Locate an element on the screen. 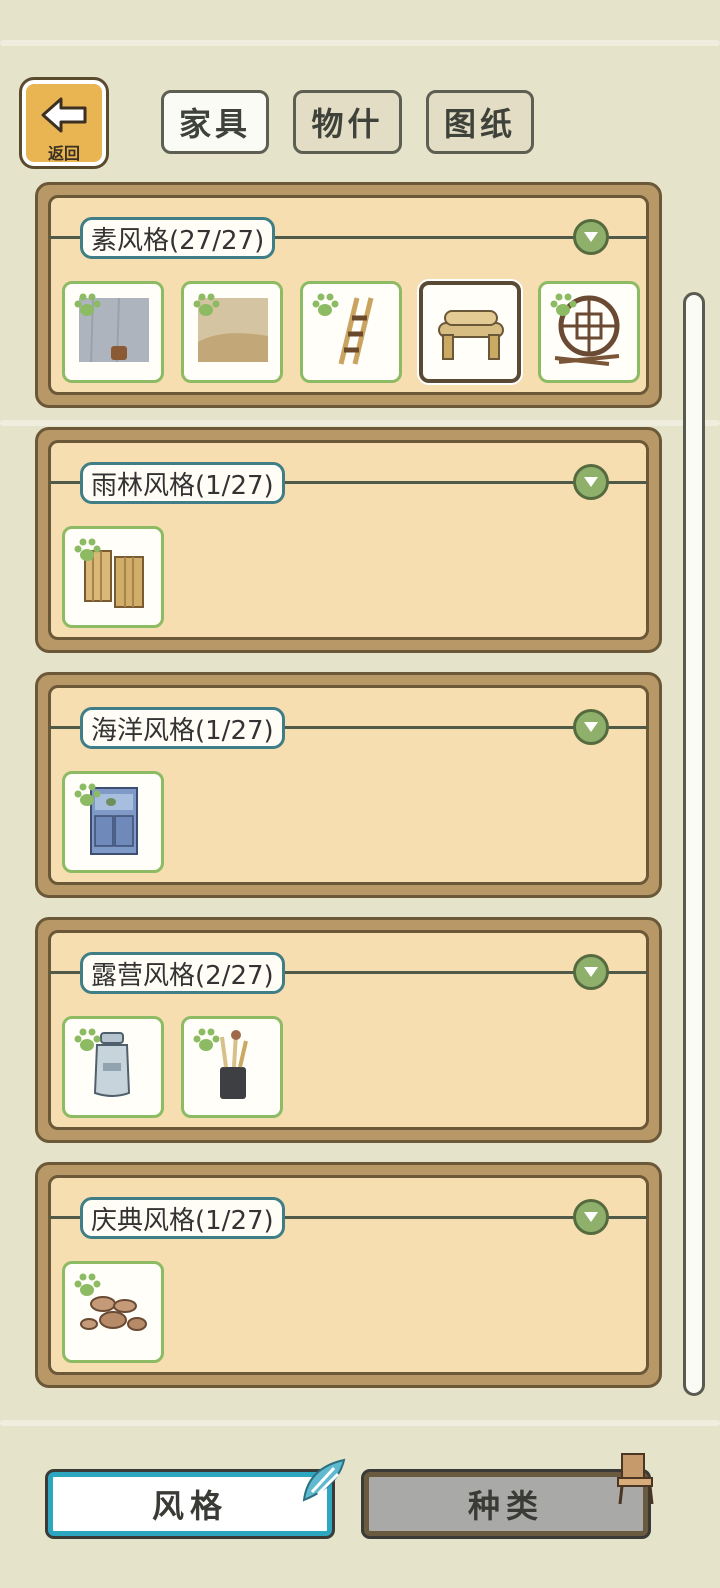  furniture-item-blue-cabinet is located at coordinates (113, 822).